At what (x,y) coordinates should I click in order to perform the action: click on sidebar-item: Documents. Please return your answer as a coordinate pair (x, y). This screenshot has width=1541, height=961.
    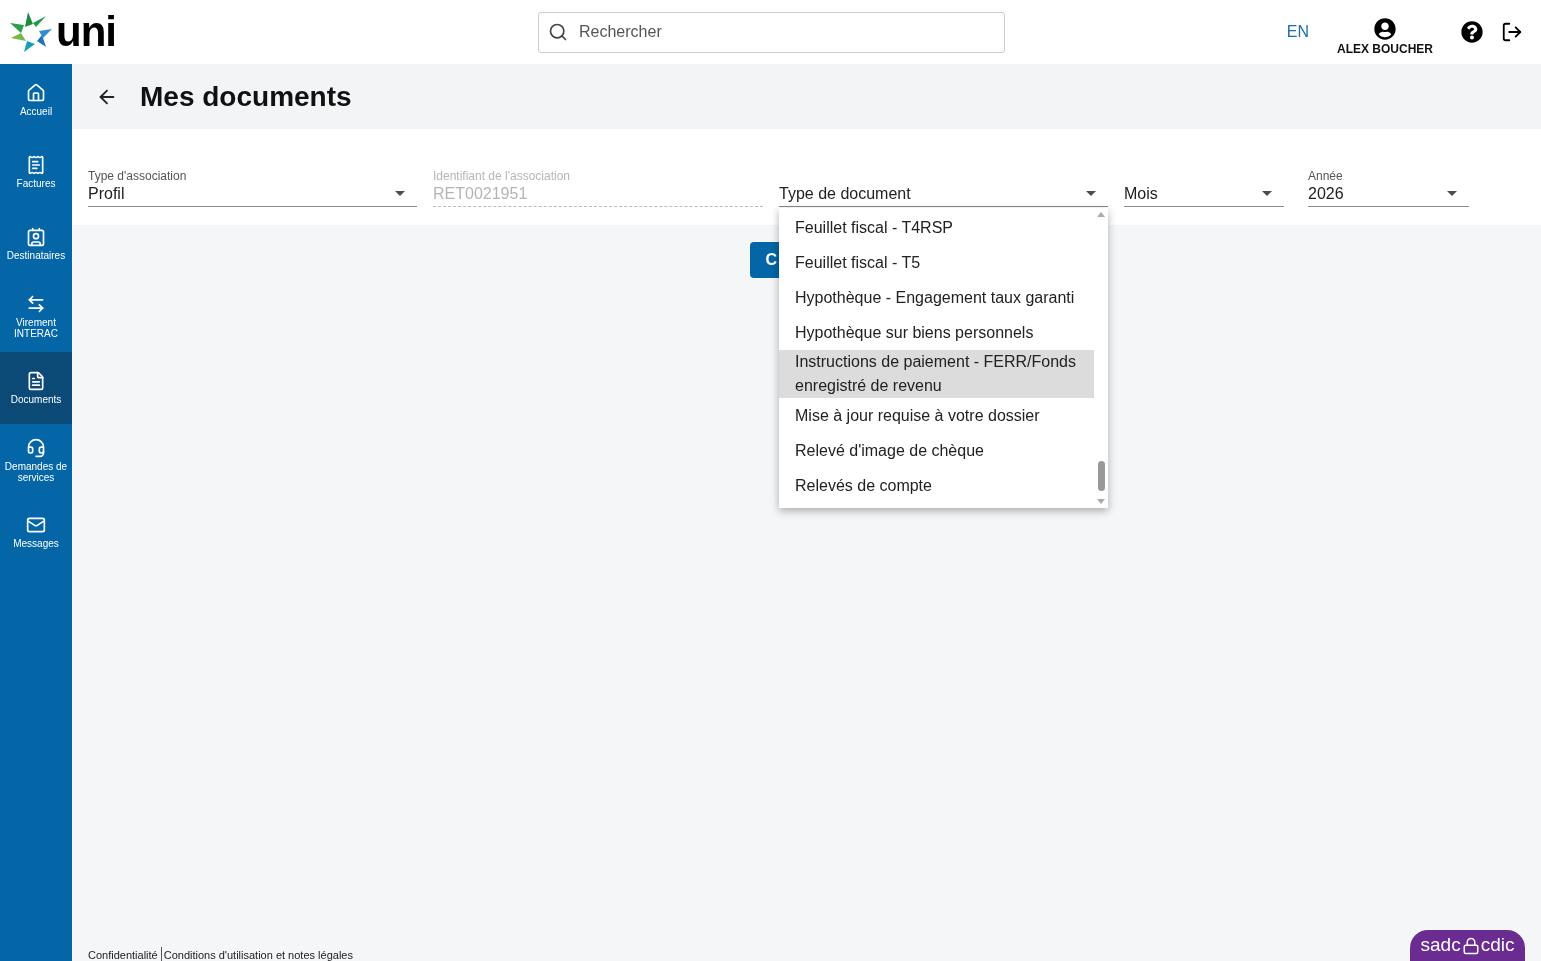
    Looking at the image, I should click on (36, 388).